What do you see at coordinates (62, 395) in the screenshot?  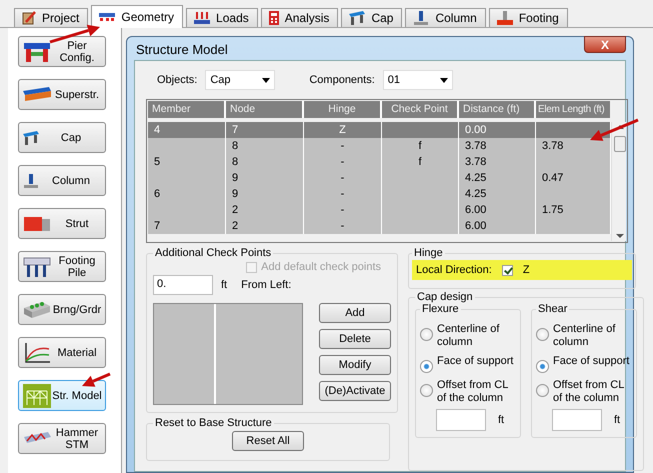 I see `sidebar-button: Str. Model` at bounding box center [62, 395].